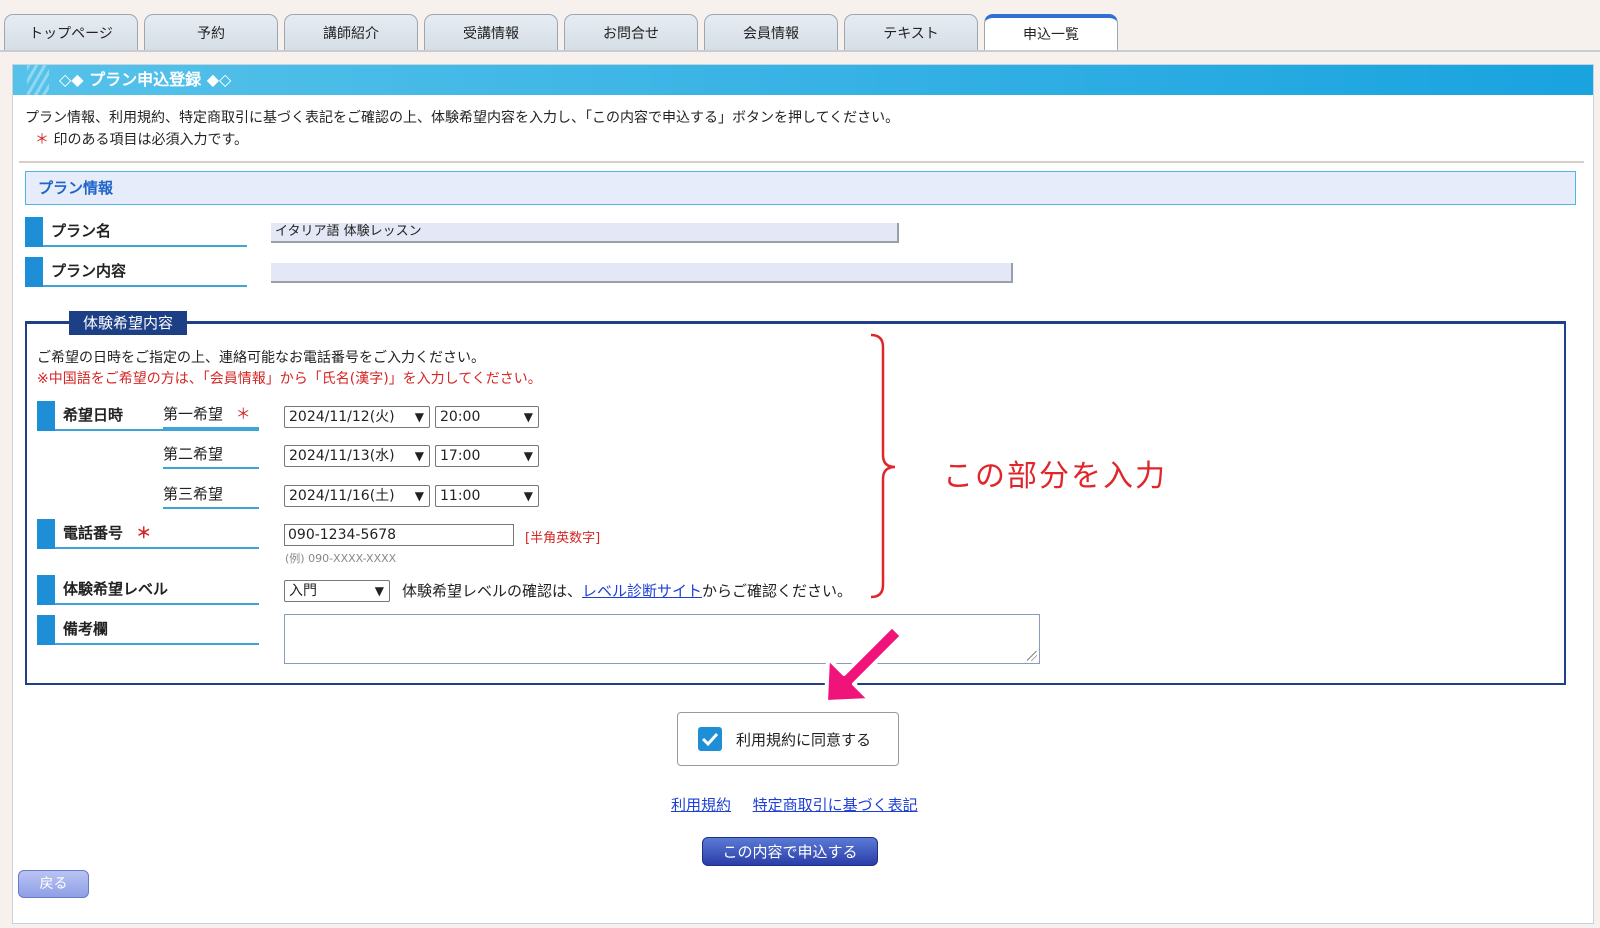  Describe the element at coordinates (803, 80) in the screenshot. I see `page-title: ◇◆ プラン申込登録 ◆◇` at that location.